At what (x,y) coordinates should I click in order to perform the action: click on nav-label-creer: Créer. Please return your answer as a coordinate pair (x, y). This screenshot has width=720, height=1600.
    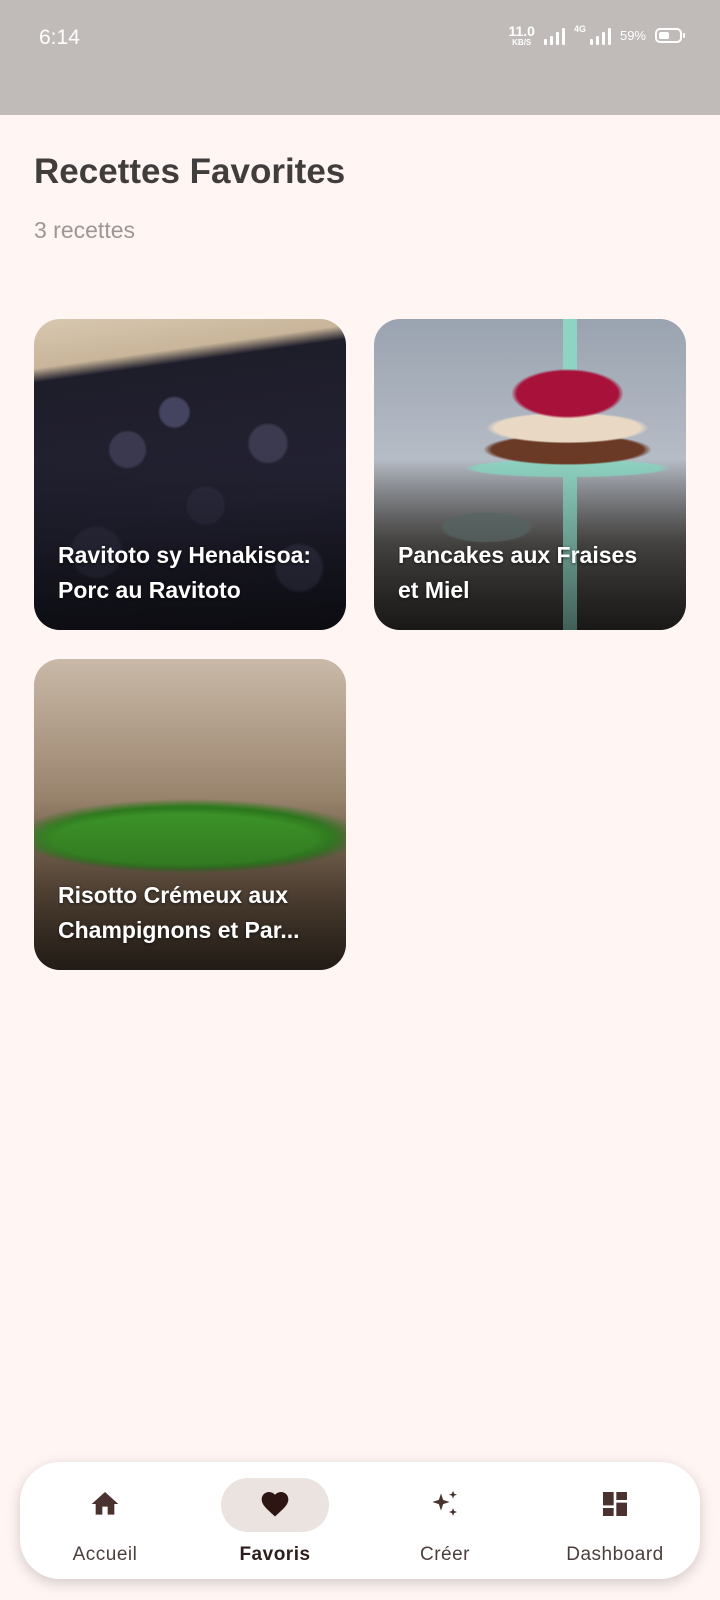
    Looking at the image, I should click on (444, 1554).